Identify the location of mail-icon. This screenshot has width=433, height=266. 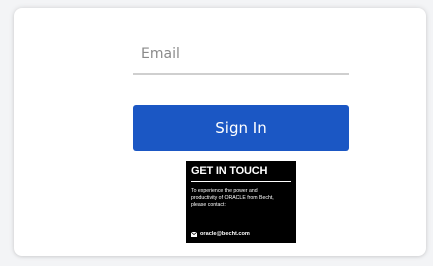
(194, 234).